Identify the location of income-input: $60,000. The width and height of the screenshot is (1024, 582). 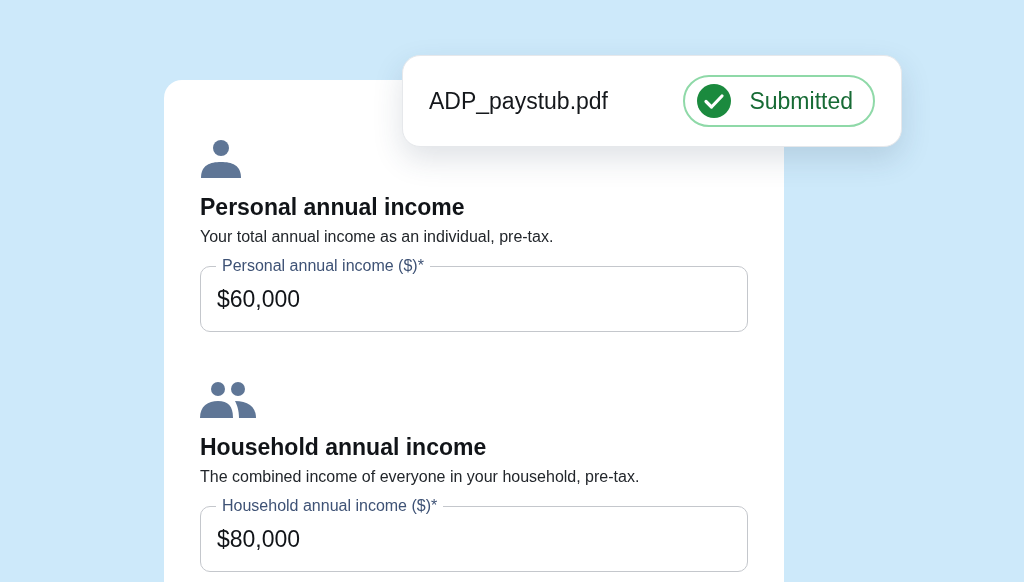
(474, 299).